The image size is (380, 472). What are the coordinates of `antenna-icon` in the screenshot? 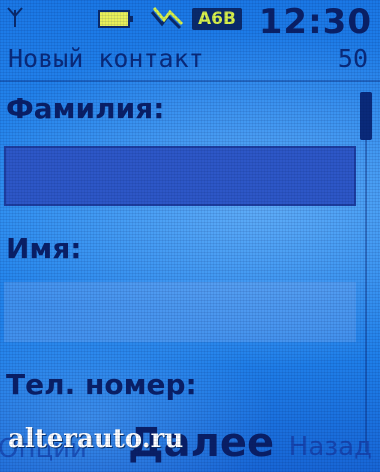 It's located at (15, 17).